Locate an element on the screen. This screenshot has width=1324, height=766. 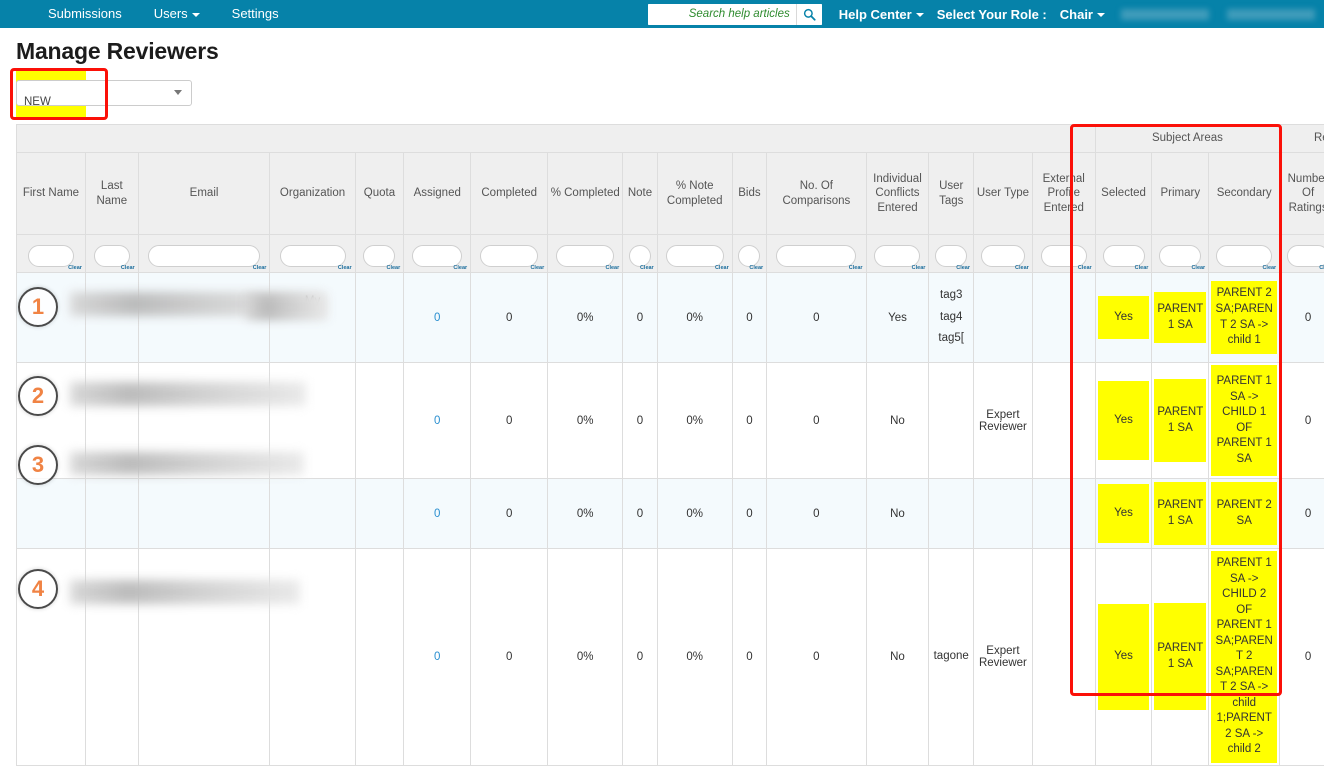
col-header-secondary: Secondary is located at coordinates (1244, 194).